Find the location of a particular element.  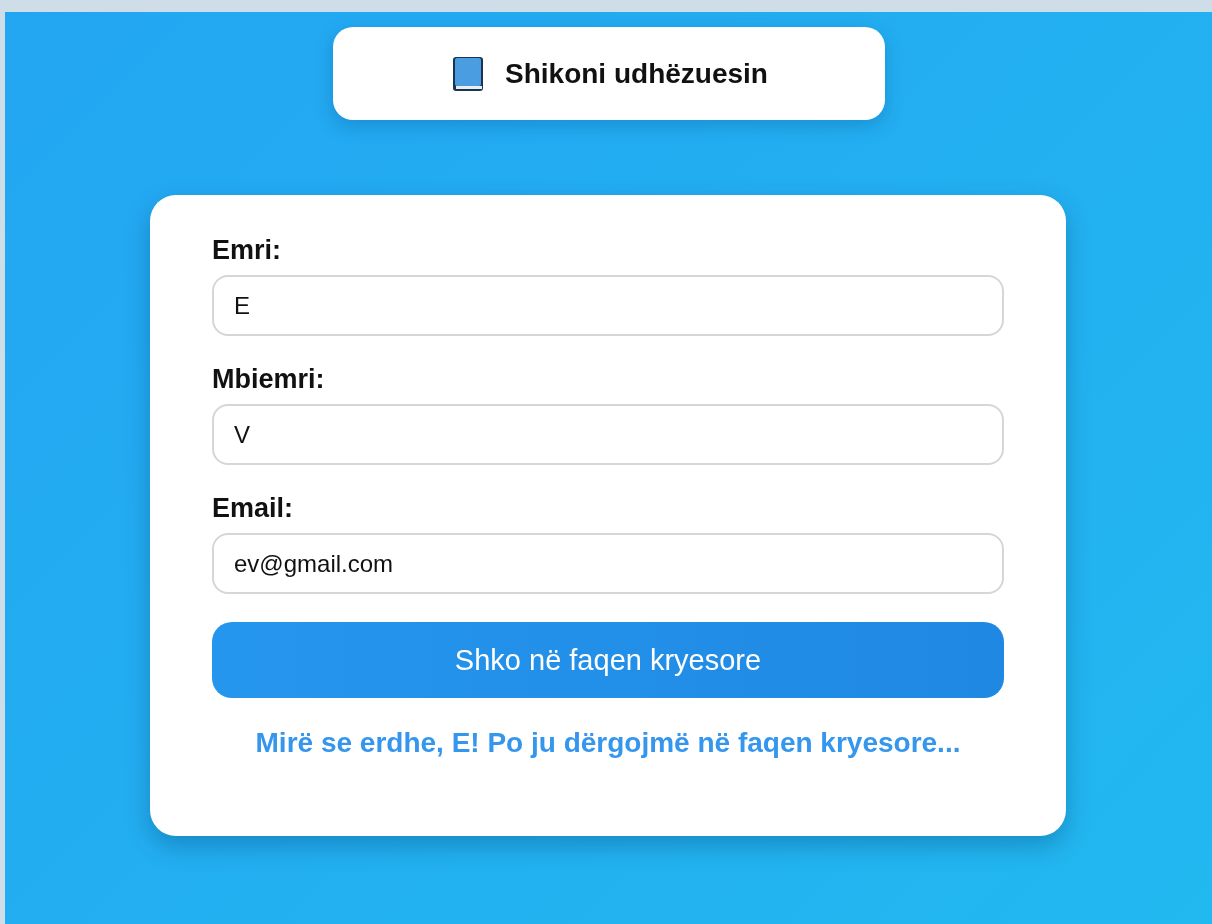

field-label: Email: is located at coordinates (253, 508).